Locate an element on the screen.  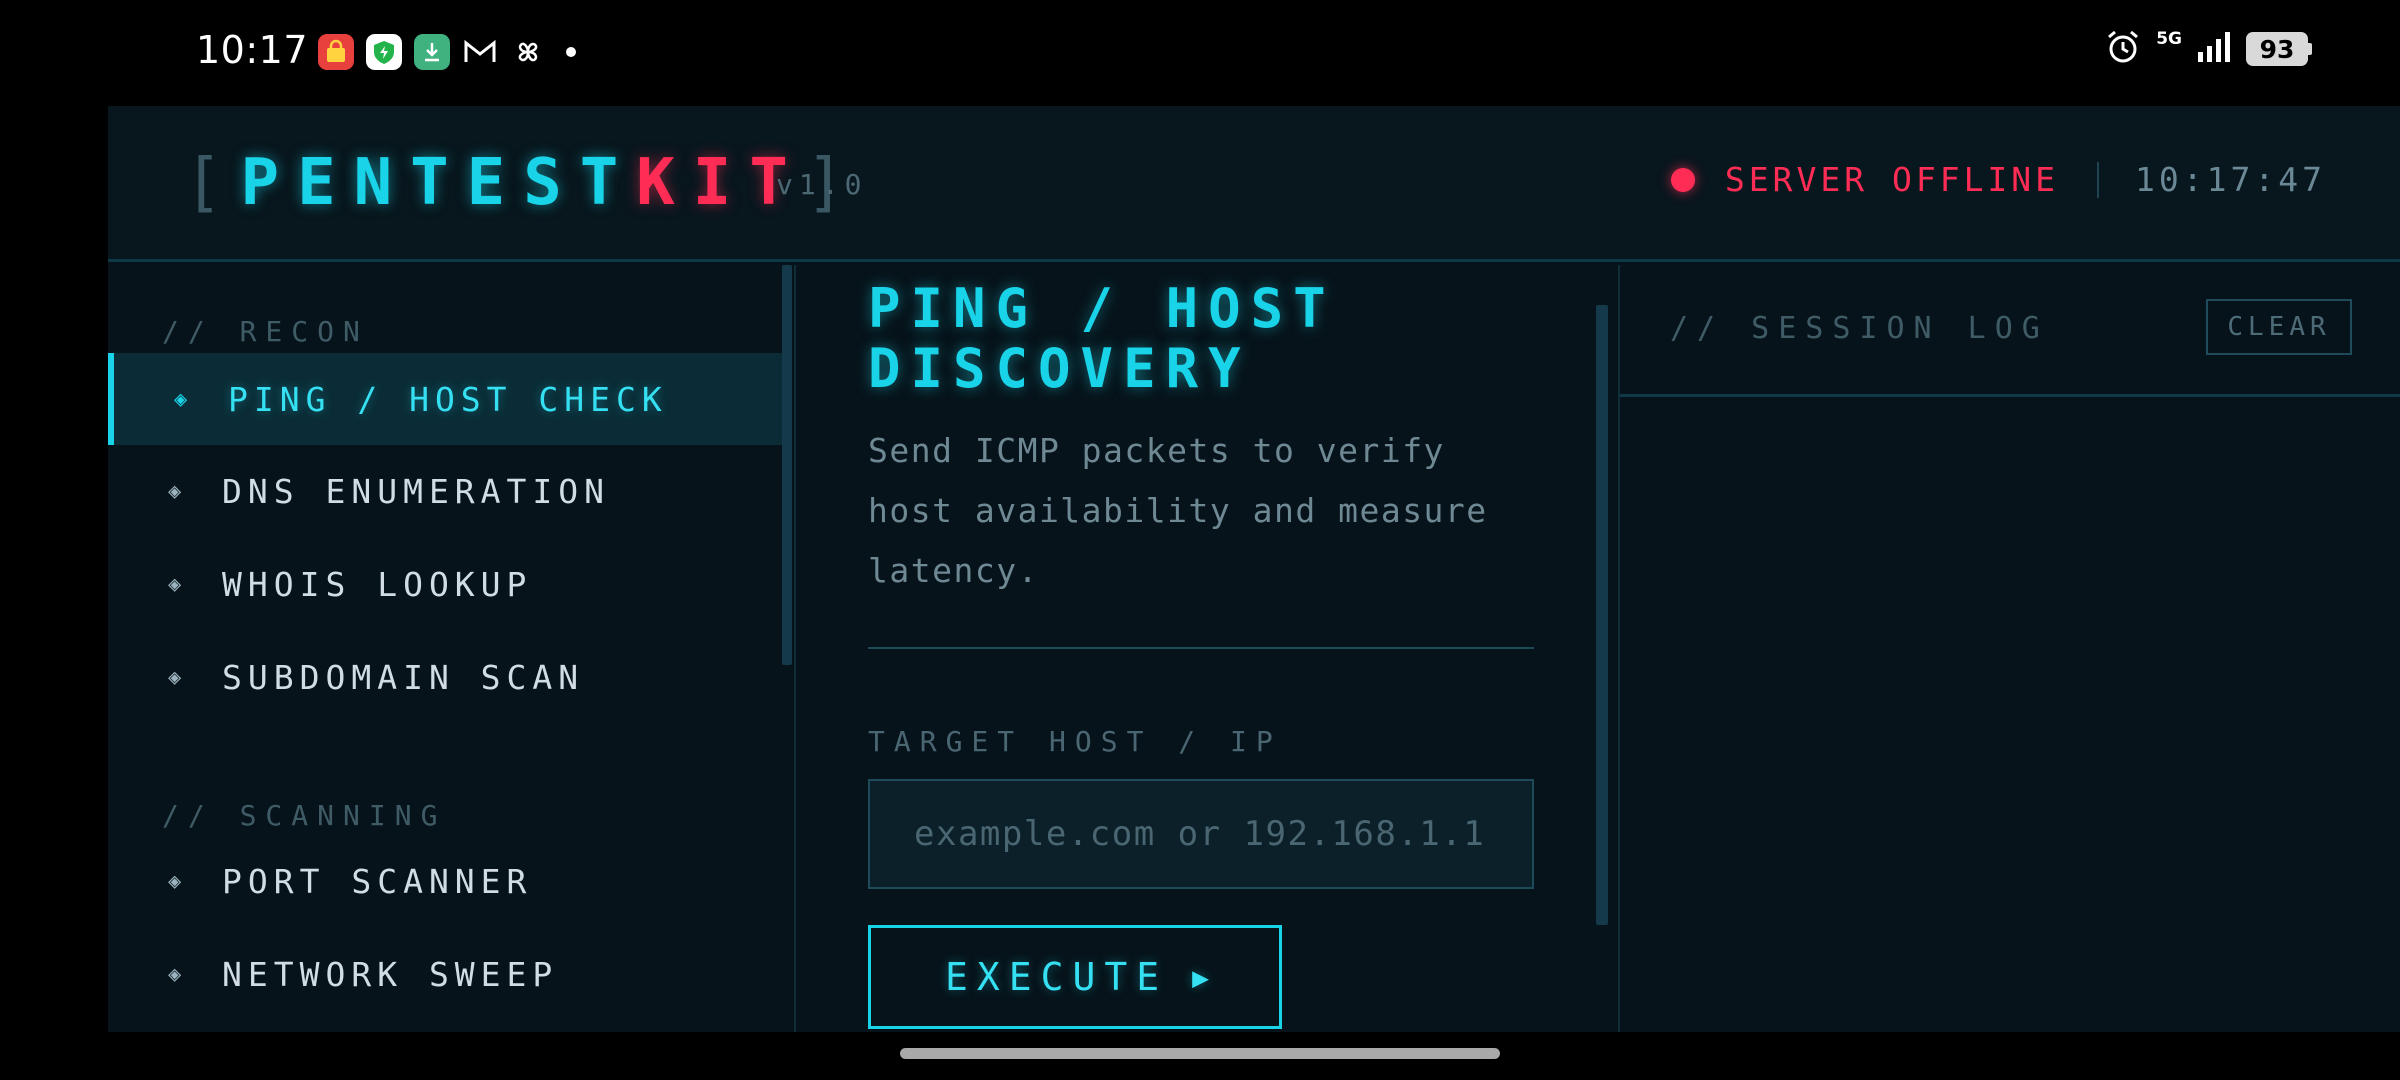
system-icons: 5G 93 is located at coordinates (2208, 49).